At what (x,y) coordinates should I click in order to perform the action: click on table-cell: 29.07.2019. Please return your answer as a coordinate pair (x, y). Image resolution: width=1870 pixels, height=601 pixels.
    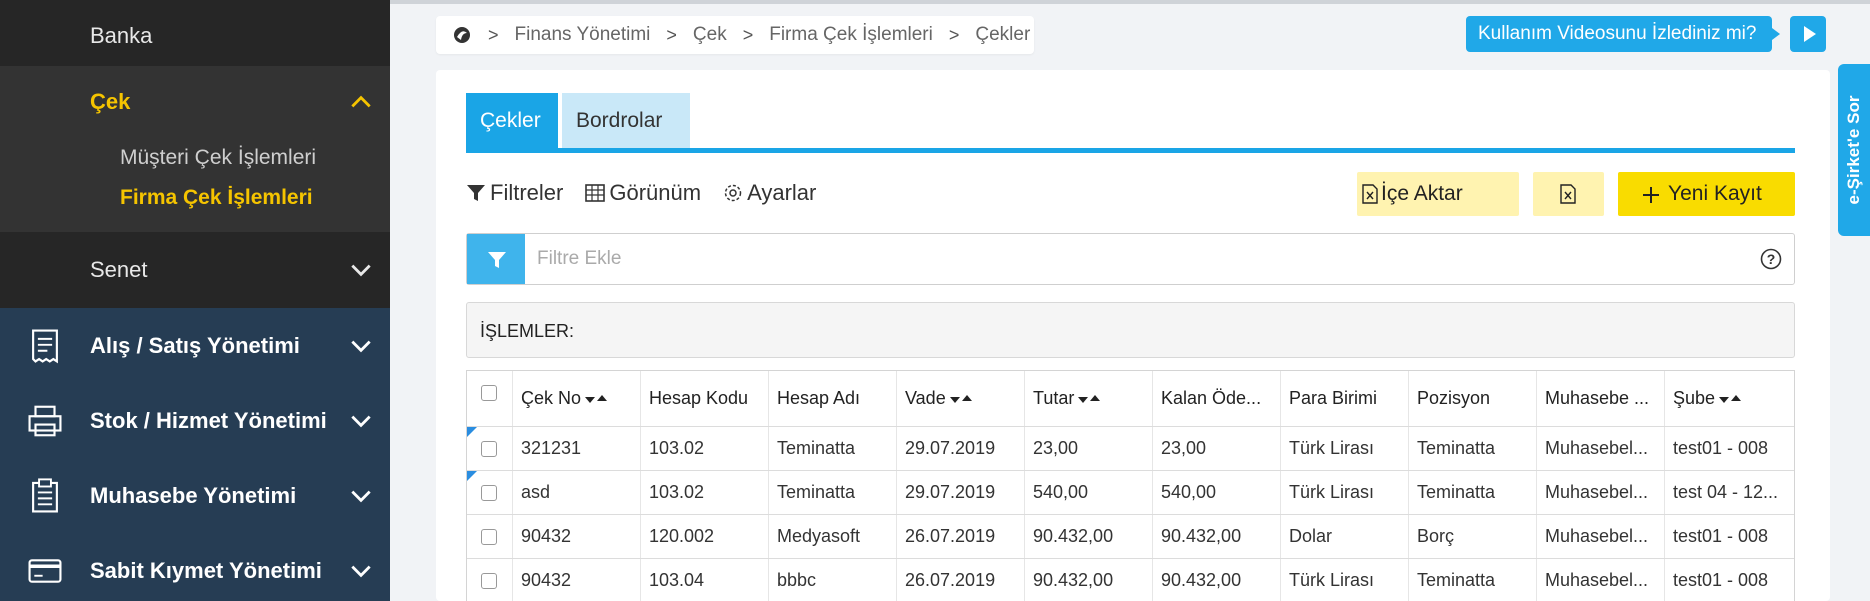
    Looking at the image, I should click on (961, 492).